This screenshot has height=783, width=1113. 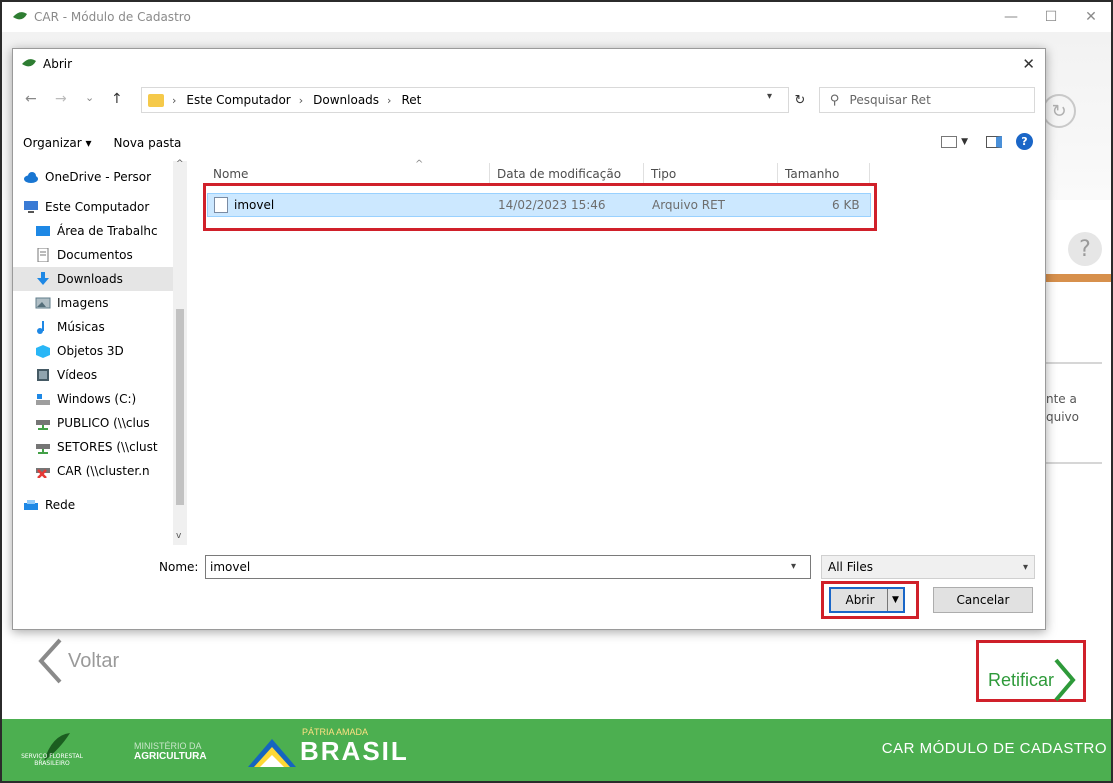 I want to click on breadcrumb-item: Este Computador, so click(x=238, y=100).